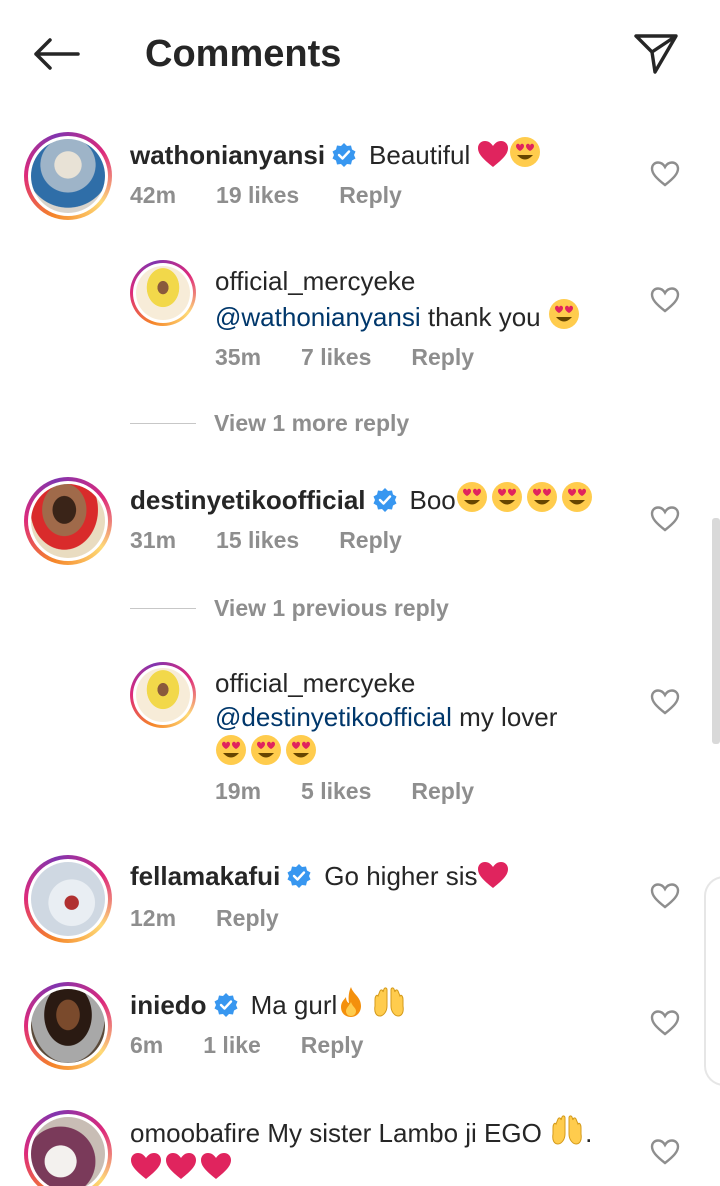 Image resolution: width=720 pixels, height=1186 pixels. What do you see at coordinates (318, 317) in the screenshot?
I see `mention-link: @wathonianyansi` at bounding box center [318, 317].